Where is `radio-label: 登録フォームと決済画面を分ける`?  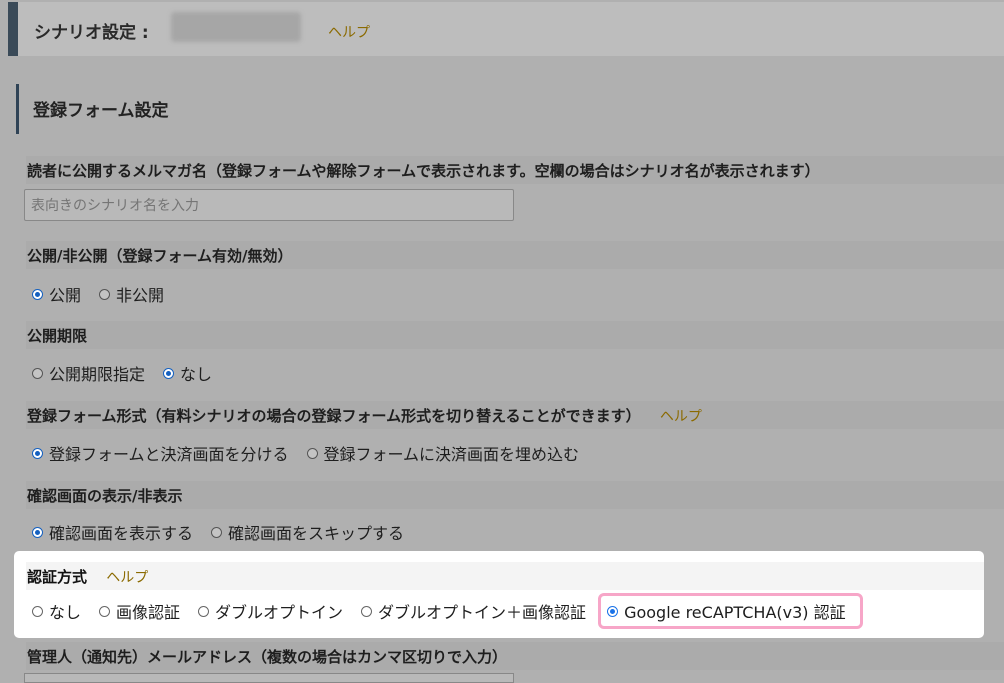
radio-label: 登録フォームと決済画面を分ける is located at coordinates (169, 454).